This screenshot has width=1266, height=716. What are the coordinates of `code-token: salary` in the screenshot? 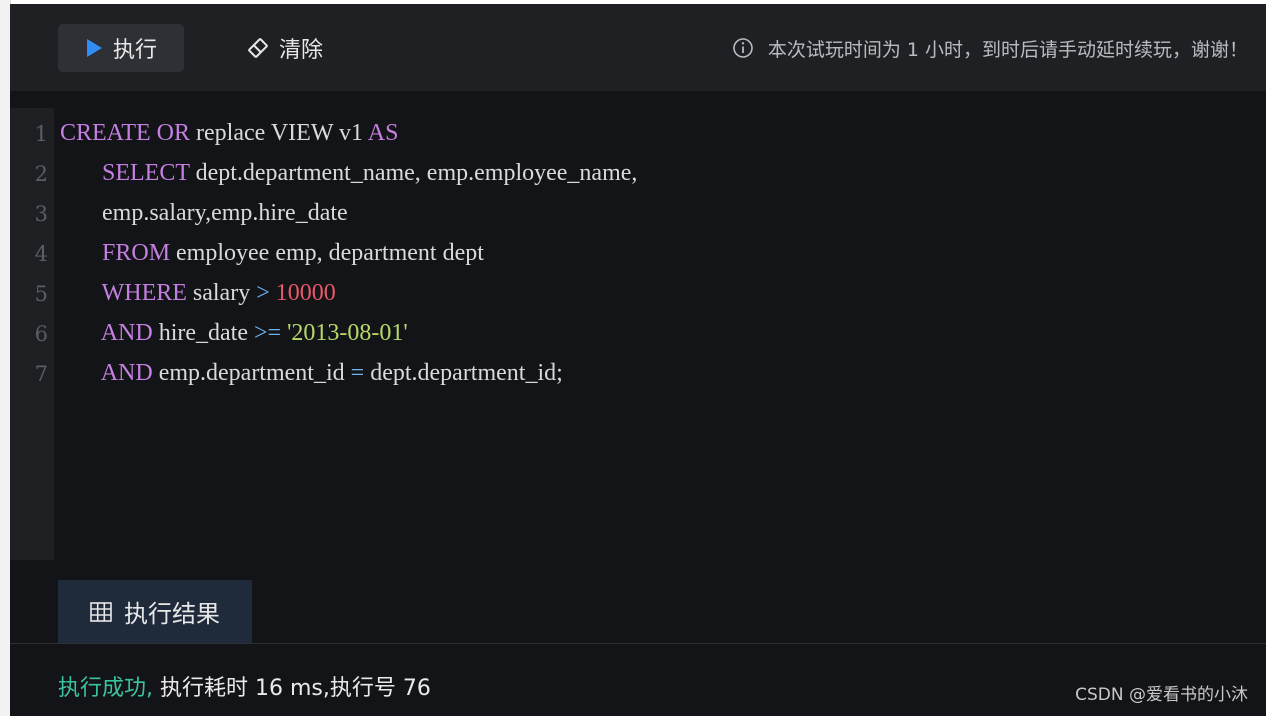 It's located at (221, 293).